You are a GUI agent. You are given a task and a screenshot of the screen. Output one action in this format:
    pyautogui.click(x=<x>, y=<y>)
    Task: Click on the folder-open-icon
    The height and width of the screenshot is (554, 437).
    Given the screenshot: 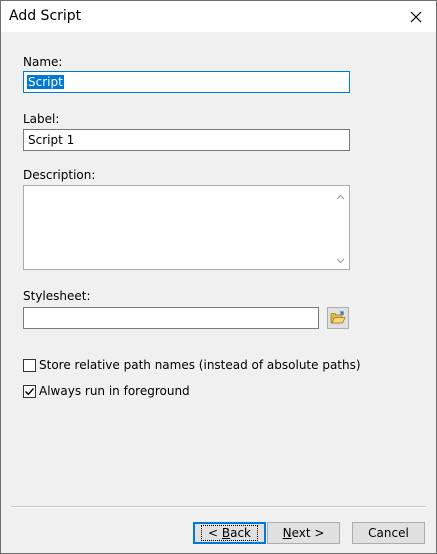 What is the action you would take?
    pyautogui.click(x=338, y=317)
    